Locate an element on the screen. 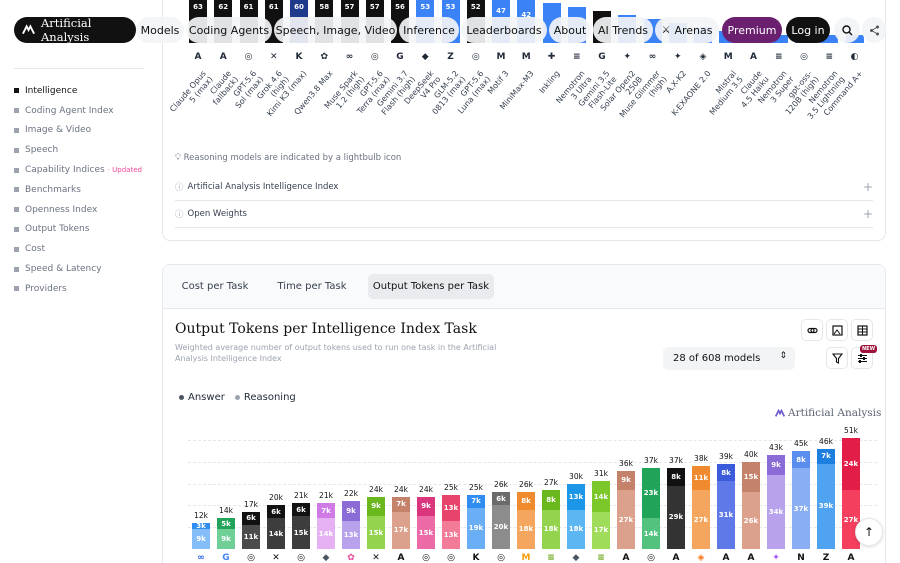 Image resolution: width=900 pixels, height=563 pixels. stacked-bar: 14k 17k is located at coordinates (601, 515).